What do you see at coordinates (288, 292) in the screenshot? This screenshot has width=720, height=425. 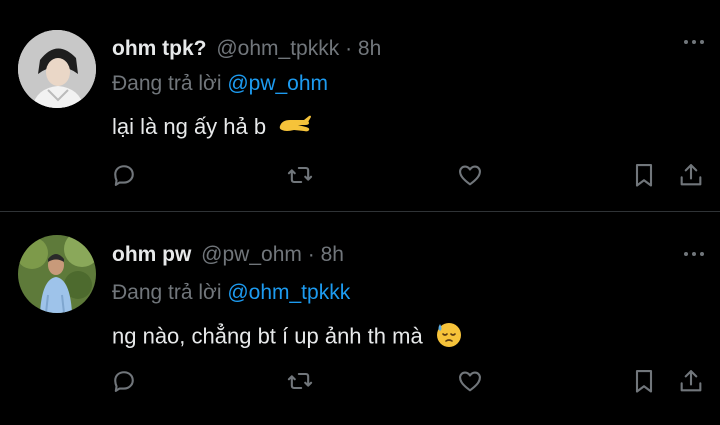 I see `reply-mention-link: @ohm_tpkkk` at bounding box center [288, 292].